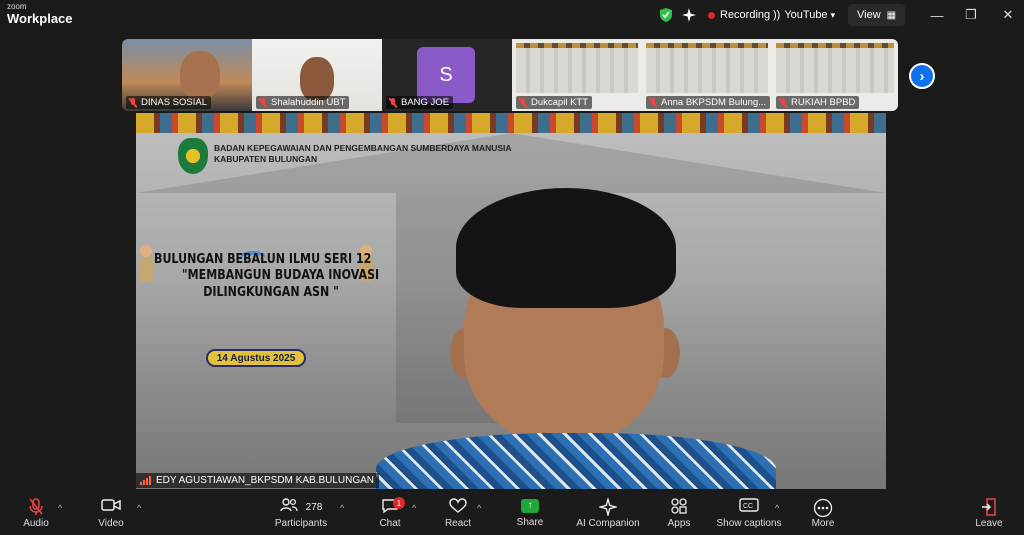 The image size is (1024, 535). What do you see at coordinates (40, 18) in the screenshot?
I see `logo-product: Workplace` at bounding box center [40, 18].